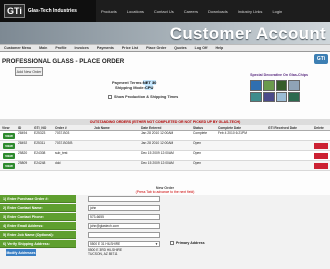  What do you see at coordinates (105, 244) in the screenshot?
I see `shipping-address-value: 5500 E 31 HILSHIRE` at bounding box center [105, 244].